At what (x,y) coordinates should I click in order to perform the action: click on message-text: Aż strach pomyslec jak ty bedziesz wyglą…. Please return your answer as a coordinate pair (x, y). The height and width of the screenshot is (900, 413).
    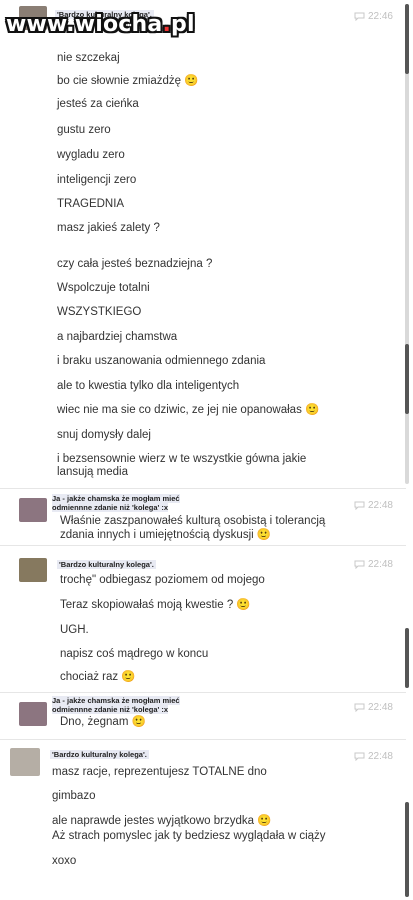
    Looking at the image, I should click on (189, 836).